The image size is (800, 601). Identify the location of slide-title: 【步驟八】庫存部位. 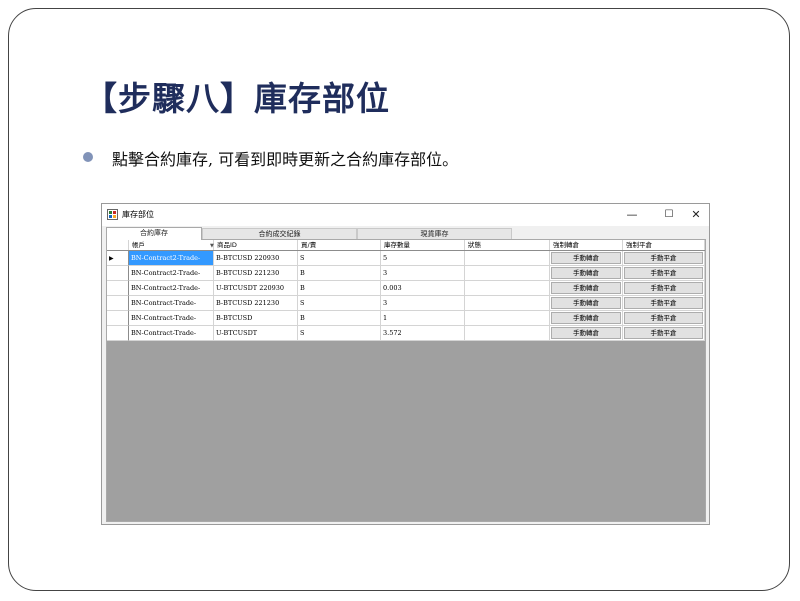
(237, 98).